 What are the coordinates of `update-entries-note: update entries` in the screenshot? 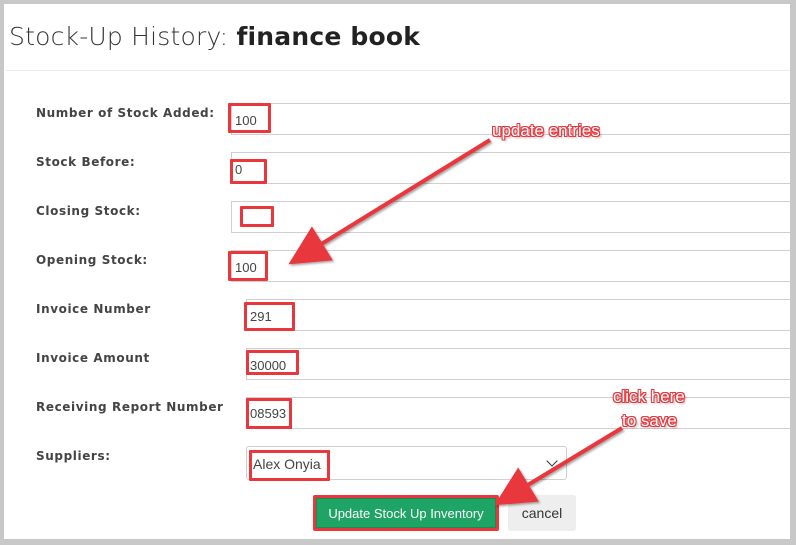 It's located at (546, 130).